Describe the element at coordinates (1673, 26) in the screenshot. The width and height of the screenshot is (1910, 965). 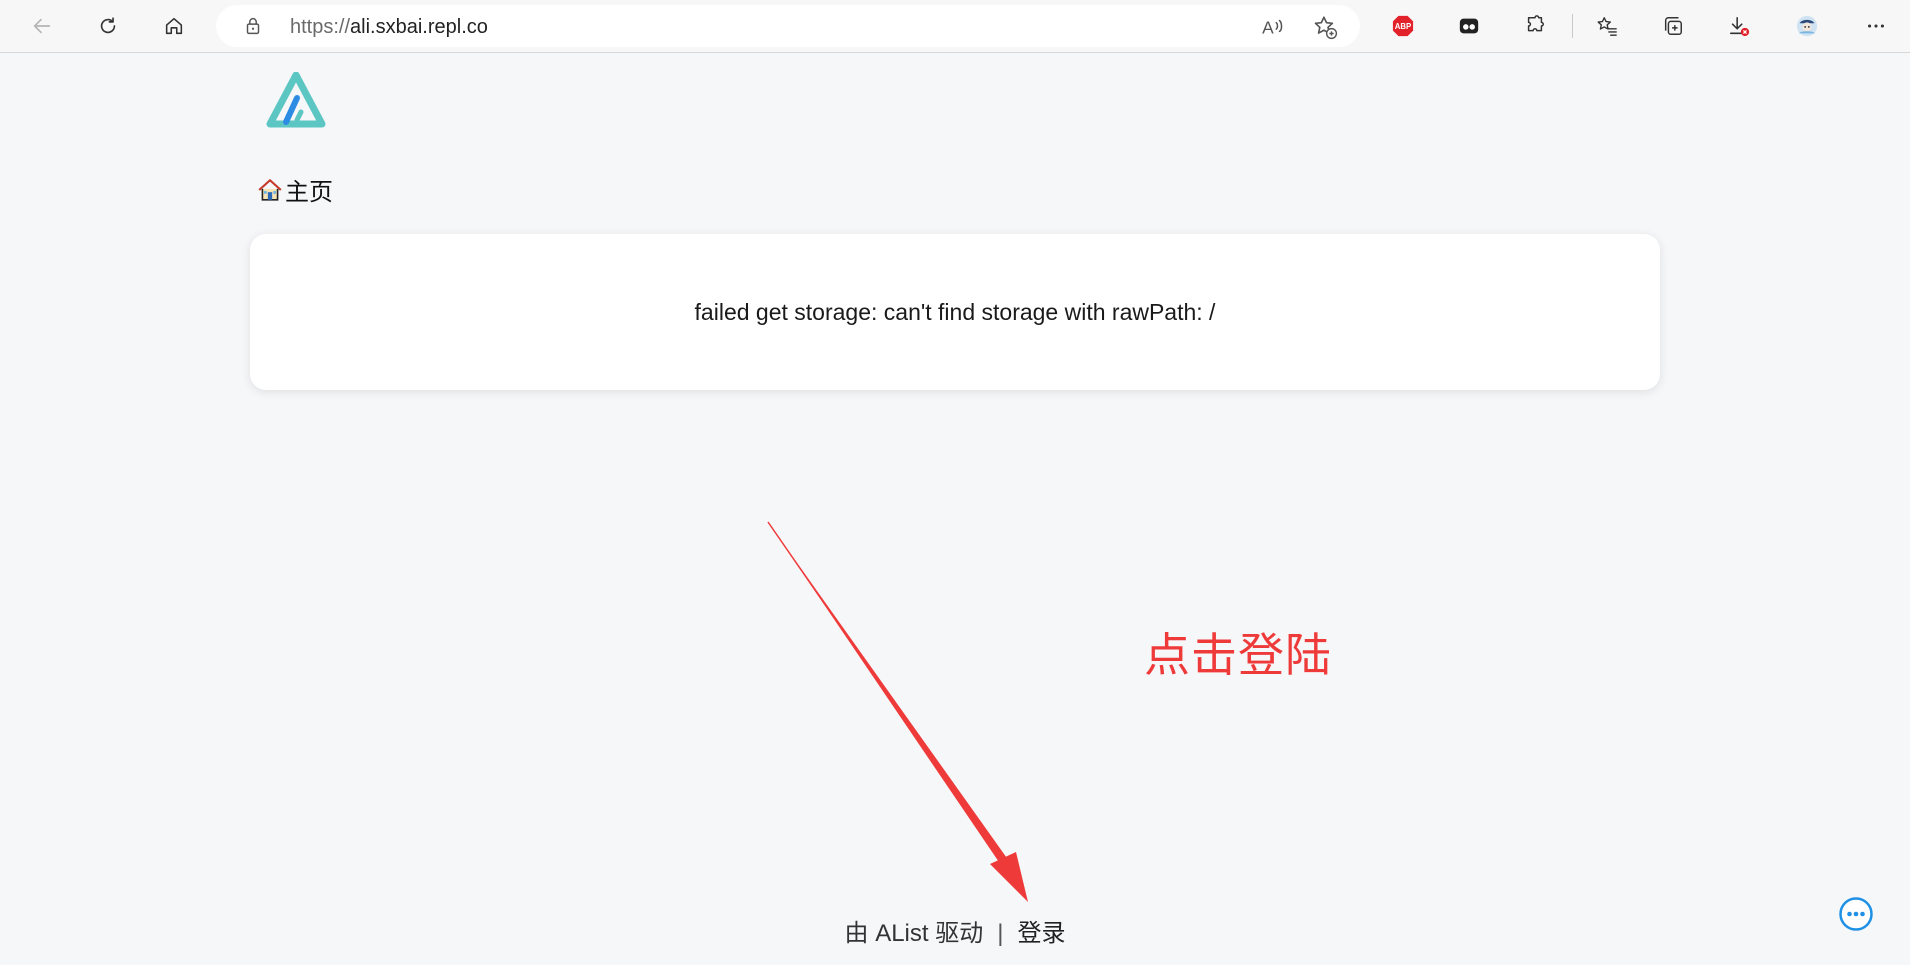
I see `collections-icon` at that location.